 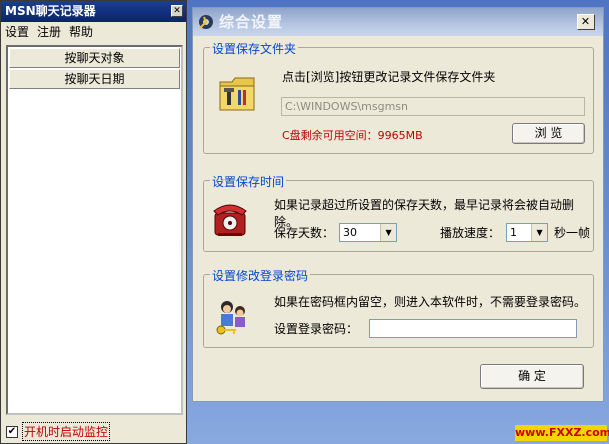 I want to click on left-titlebar: MSN聊天记录器 ✕, so click(x=93, y=11).